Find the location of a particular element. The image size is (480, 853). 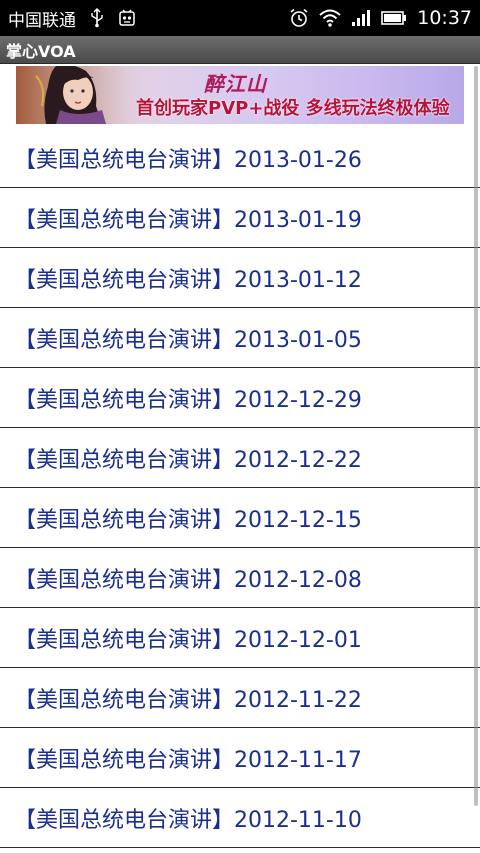

list-item: 【美国总统电台演讲】2012-12-15 is located at coordinates (240, 518).